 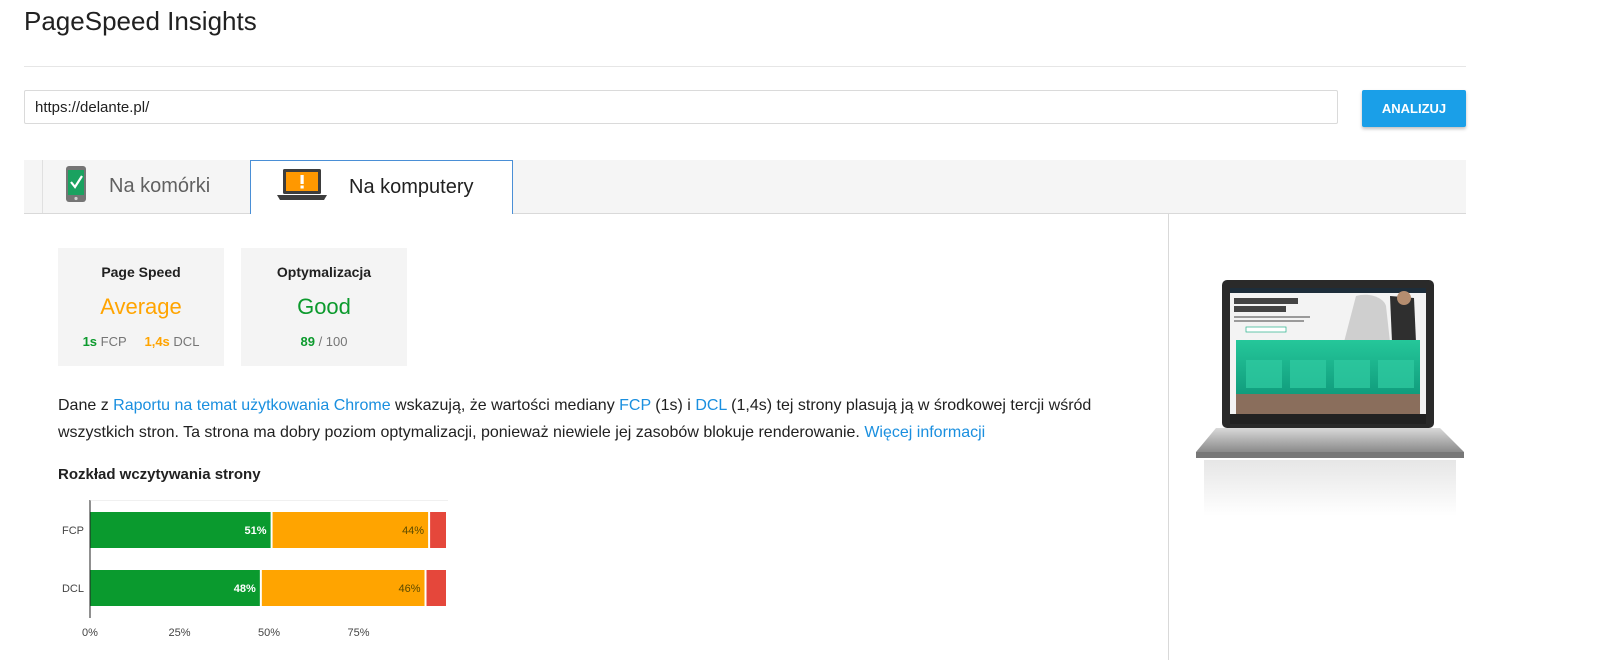 I want to click on tab-desktop-label: Na komputery, so click(x=411, y=187).